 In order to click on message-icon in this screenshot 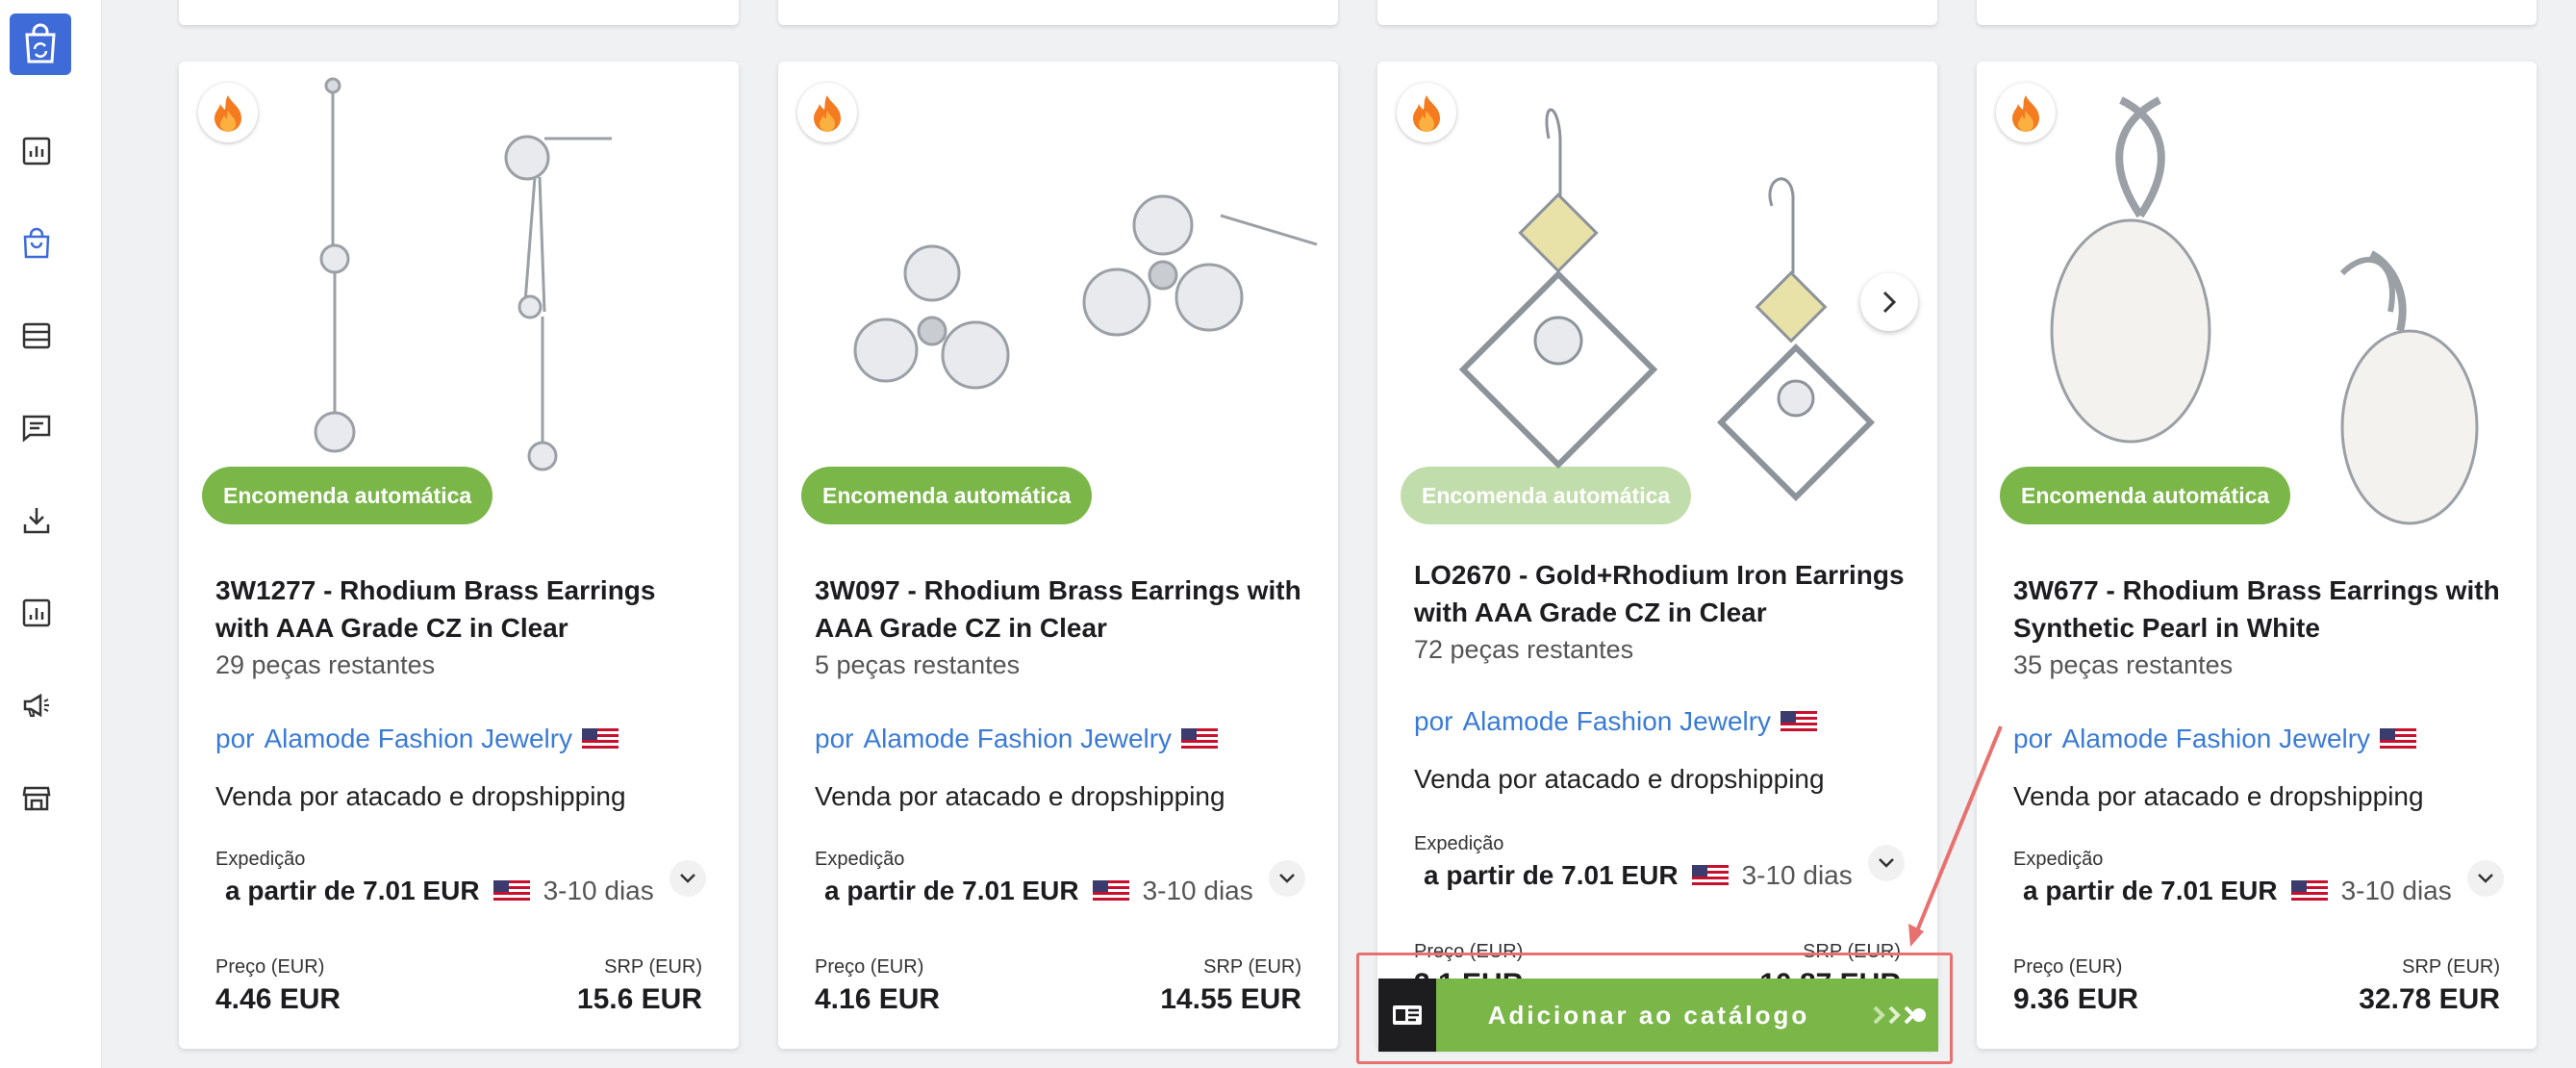, I will do `click(36, 428)`.